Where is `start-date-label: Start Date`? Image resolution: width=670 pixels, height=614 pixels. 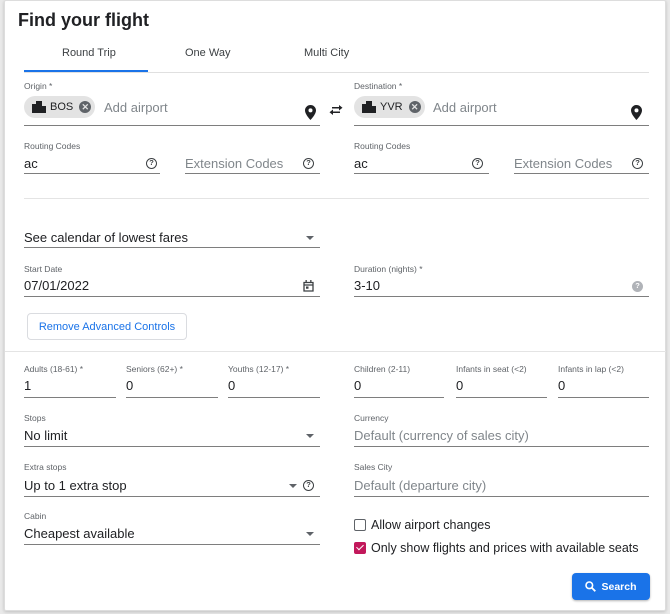 start-date-label: Start Date is located at coordinates (43, 269).